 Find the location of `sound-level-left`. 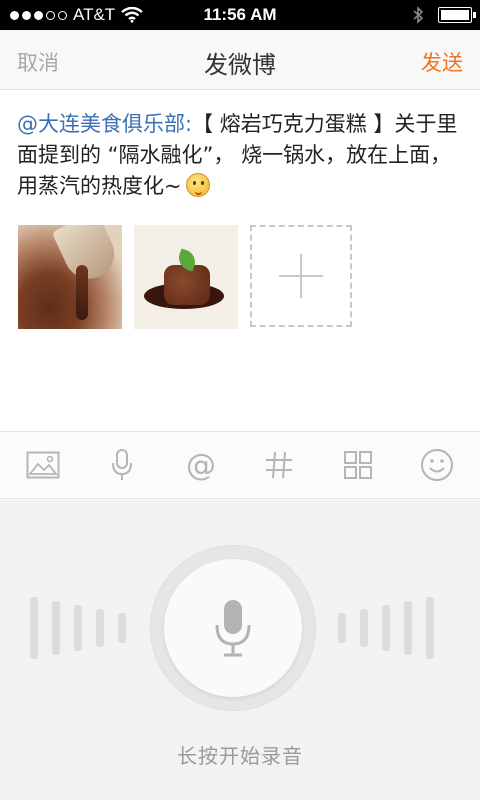

sound-level-left is located at coordinates (78, 628).